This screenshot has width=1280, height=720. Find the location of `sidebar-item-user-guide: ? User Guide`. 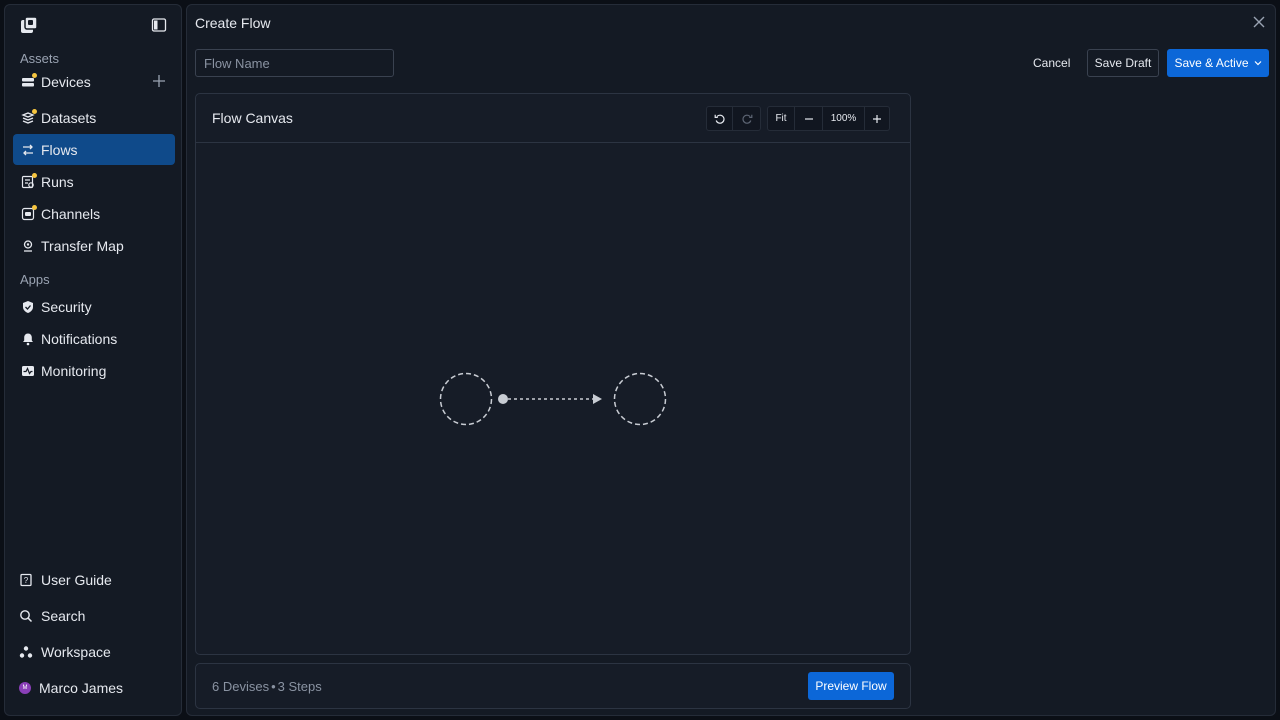

sidebar-item-user-guide: ? User Guide is located at coordinates (94, 580).